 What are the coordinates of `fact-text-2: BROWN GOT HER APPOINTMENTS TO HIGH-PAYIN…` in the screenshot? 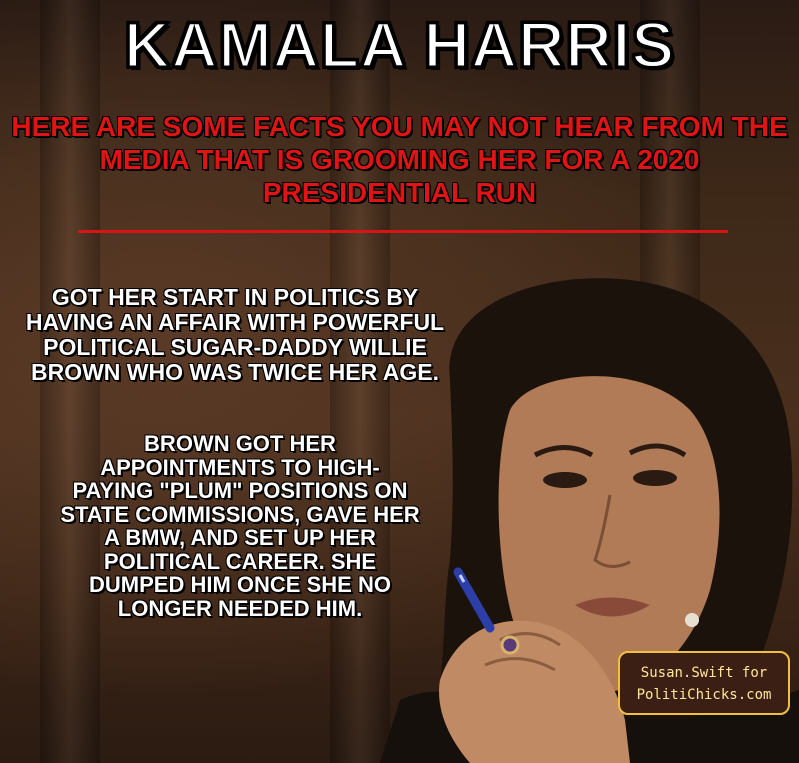 It's located at (240, 526).